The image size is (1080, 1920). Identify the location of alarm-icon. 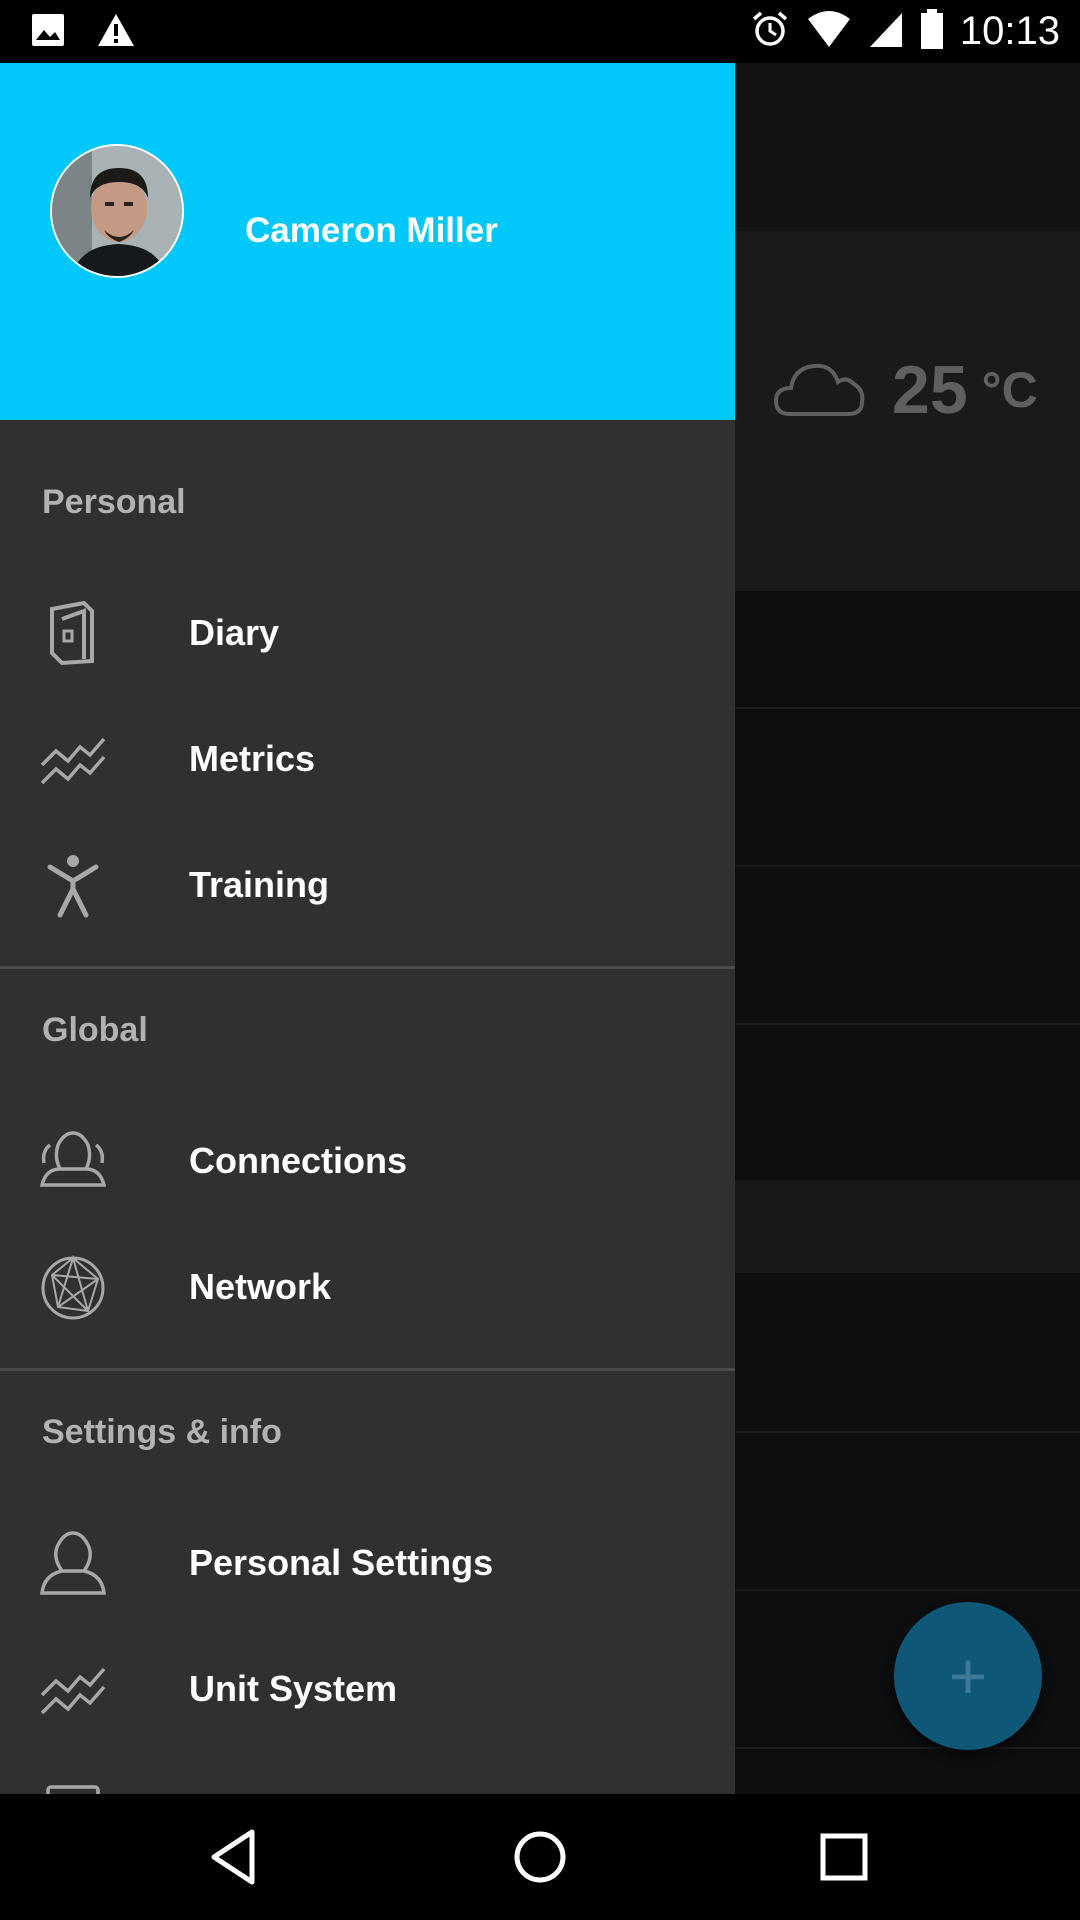
(770, 31).